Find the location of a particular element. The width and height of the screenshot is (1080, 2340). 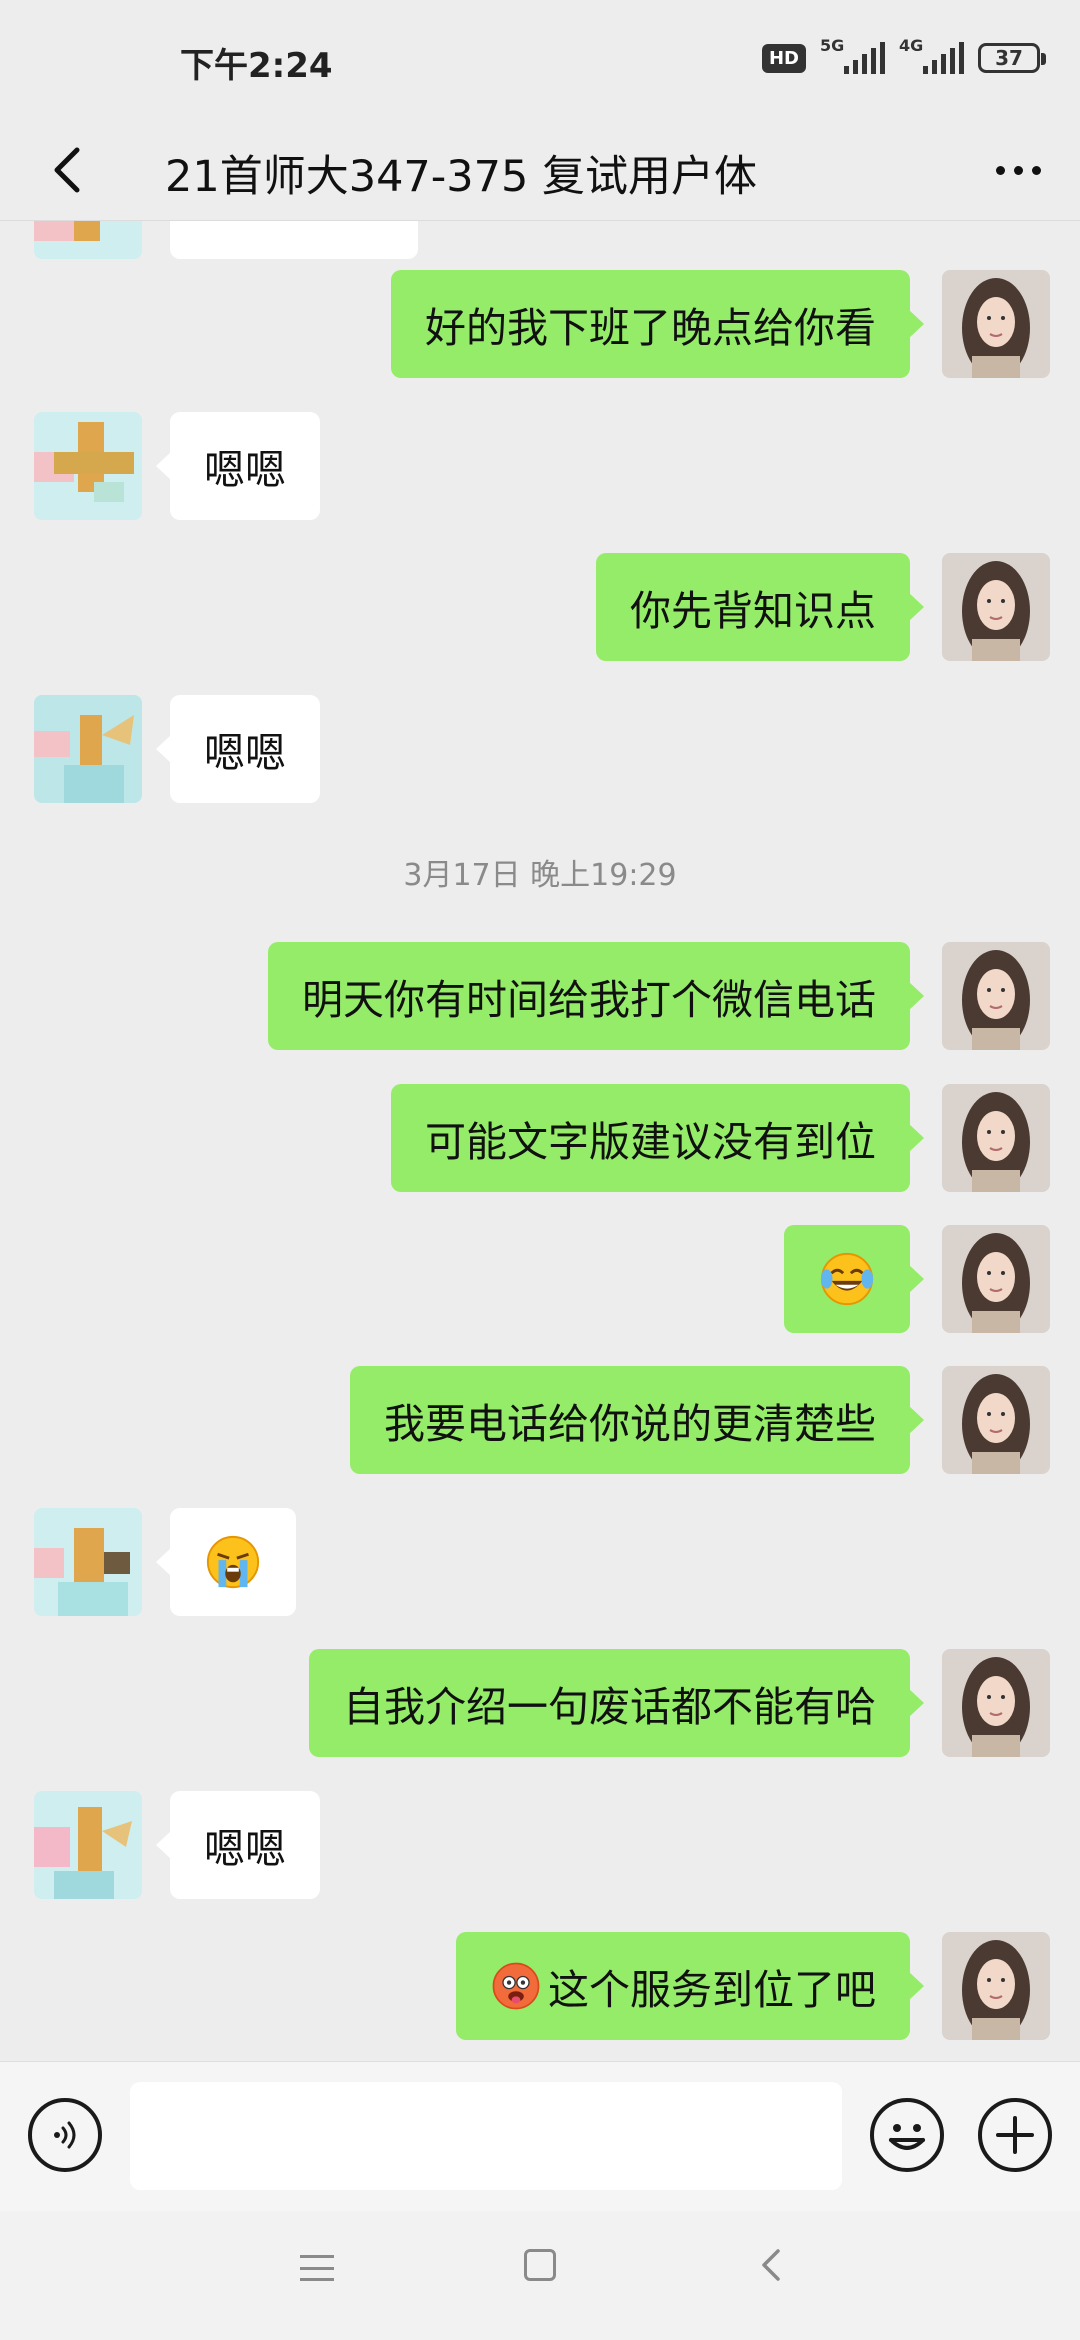

message-row-sent: 可能文字版建议没有到位 is located at coordinates (540, 1139).